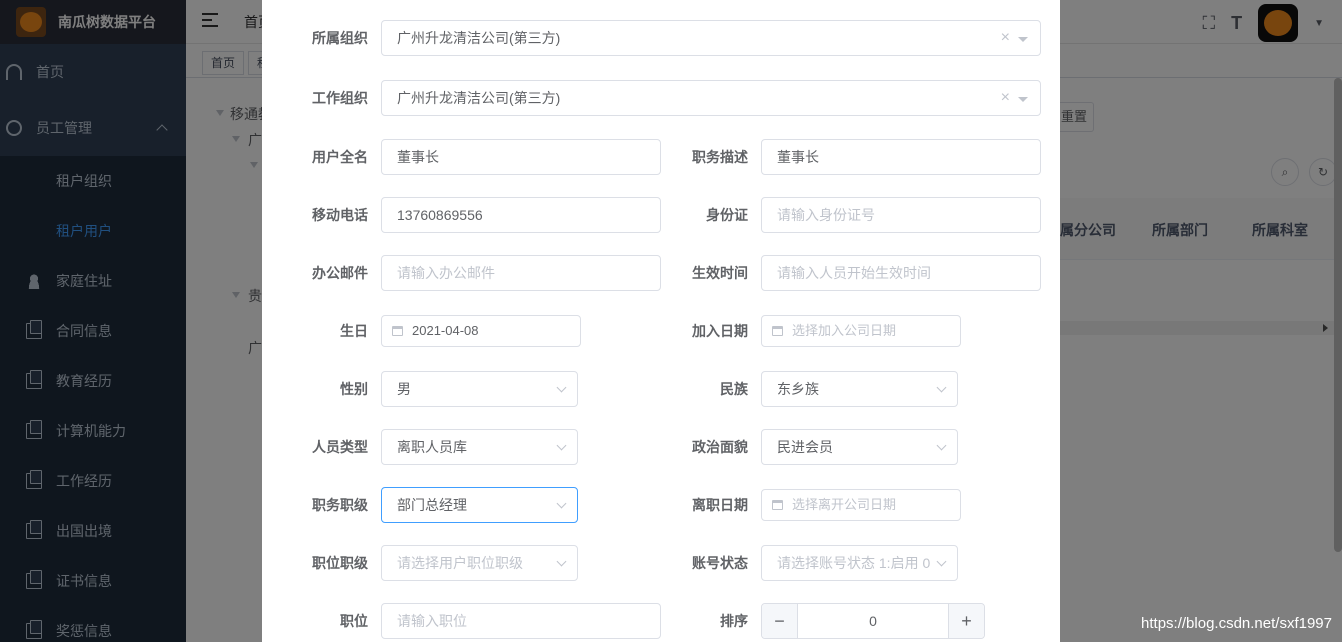 This screenshot has width=1342, height=642. What do you see at coordinates (479, 38) in the screenshot?
I see `org-value: 广州升龙清洁公司(第三方)` at bounding box center [479, 38].